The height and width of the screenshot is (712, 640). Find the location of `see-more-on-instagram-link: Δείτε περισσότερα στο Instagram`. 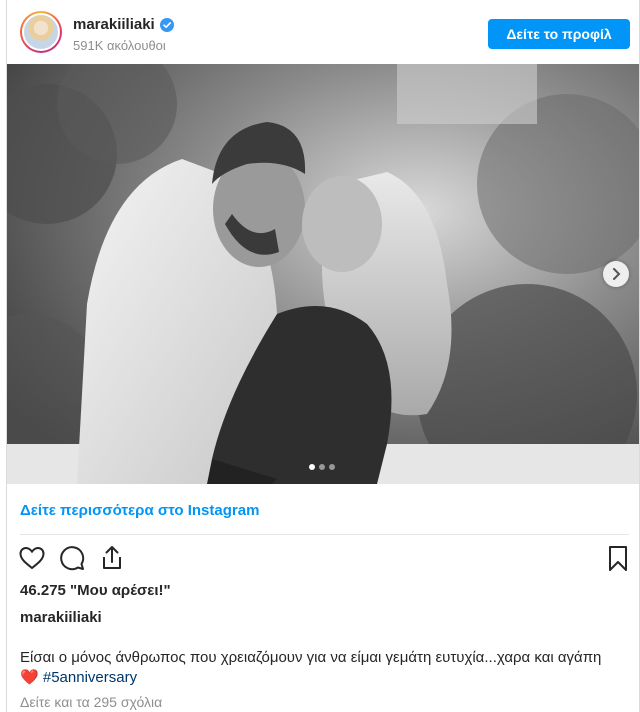

see-more-on-instagram-link: Δείτε περισσότερα στο Instagram is located at coordinates (139, 510).